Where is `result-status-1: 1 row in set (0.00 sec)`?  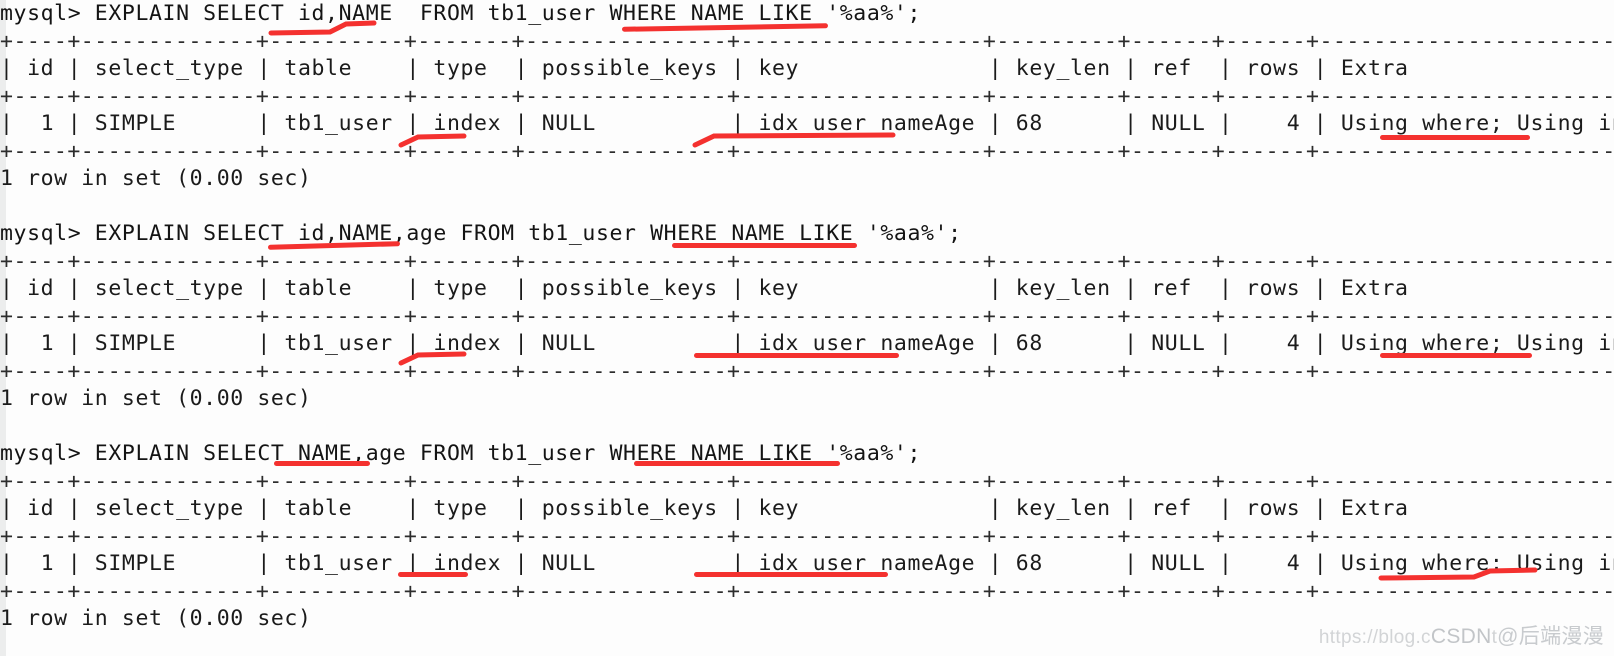
result-status-1: 1 row in set (0.00 sec) is located at coordinates (156, 178).